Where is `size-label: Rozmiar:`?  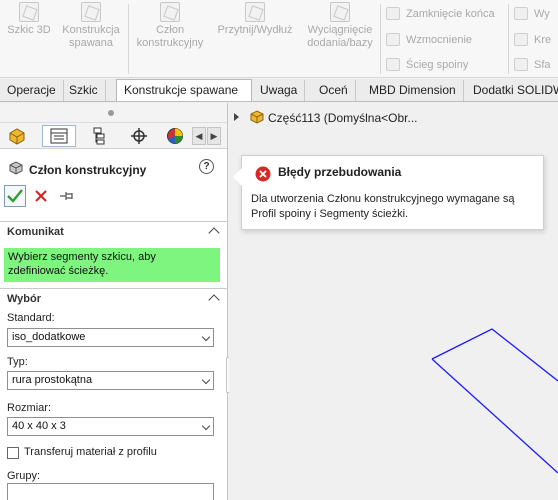 size-label: Rozmiar: is located at coordinates (29, 408).